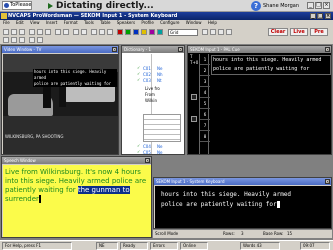 This screenshot has width=333, height=250. Describe the element at coordinates (102, 32) in the screenshot. I see `italic-icon` at that location.